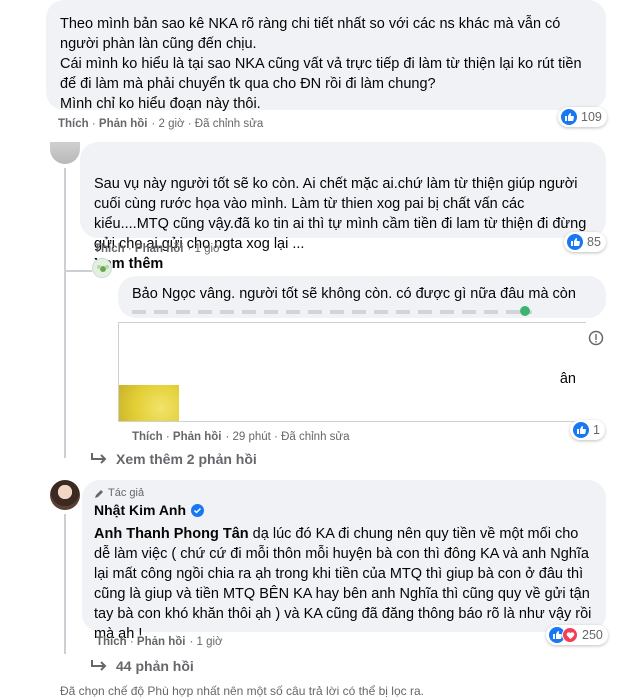 The image size is (628, 697). I want to click on reaction-count: 109, so click(591, 117).